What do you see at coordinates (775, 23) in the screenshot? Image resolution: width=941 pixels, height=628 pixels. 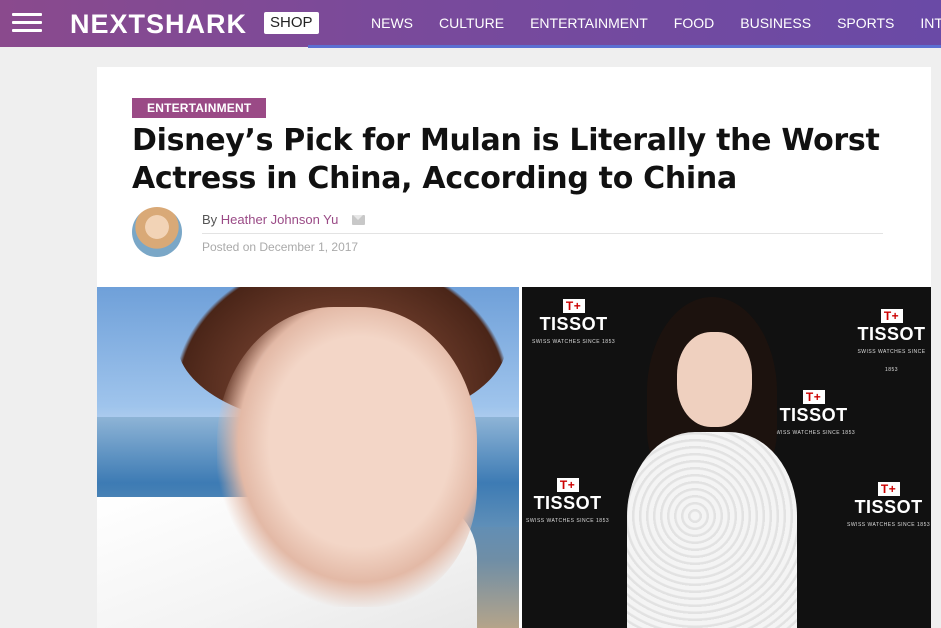 I see `nav-item-business: BUSINESS` at bounding box center [775, 23].